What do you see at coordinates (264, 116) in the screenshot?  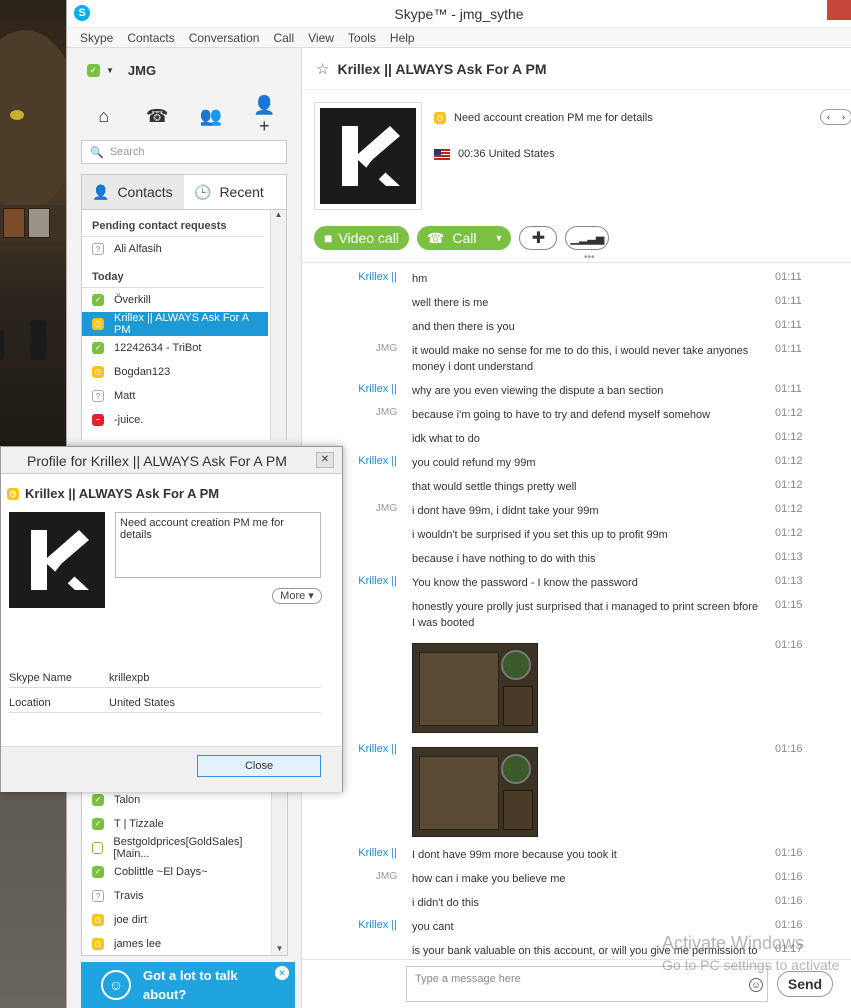 I see `add-contact-icon: 👤+` at bounding box center [264, 116].